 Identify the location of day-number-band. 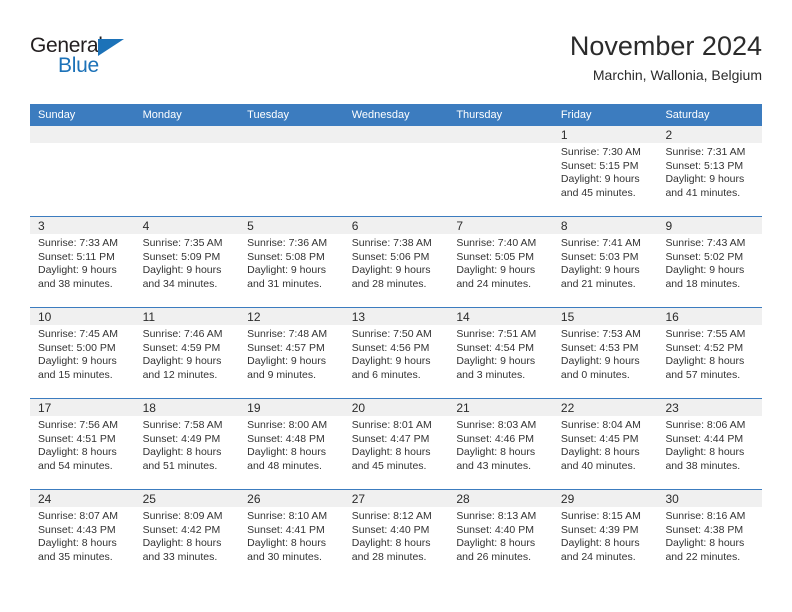
(500, 134).